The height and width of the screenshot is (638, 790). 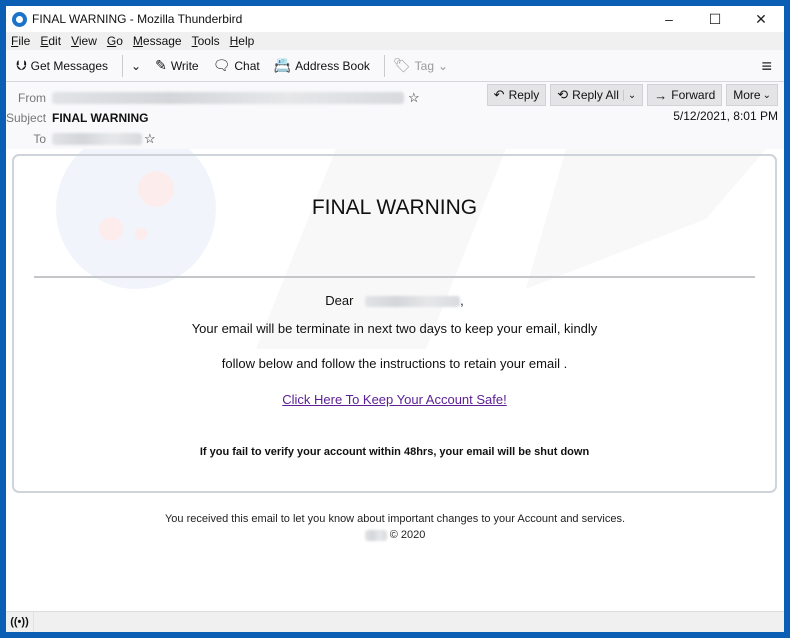 I want to click on app-menu-icon: ≡, so click(x=766, y=66).